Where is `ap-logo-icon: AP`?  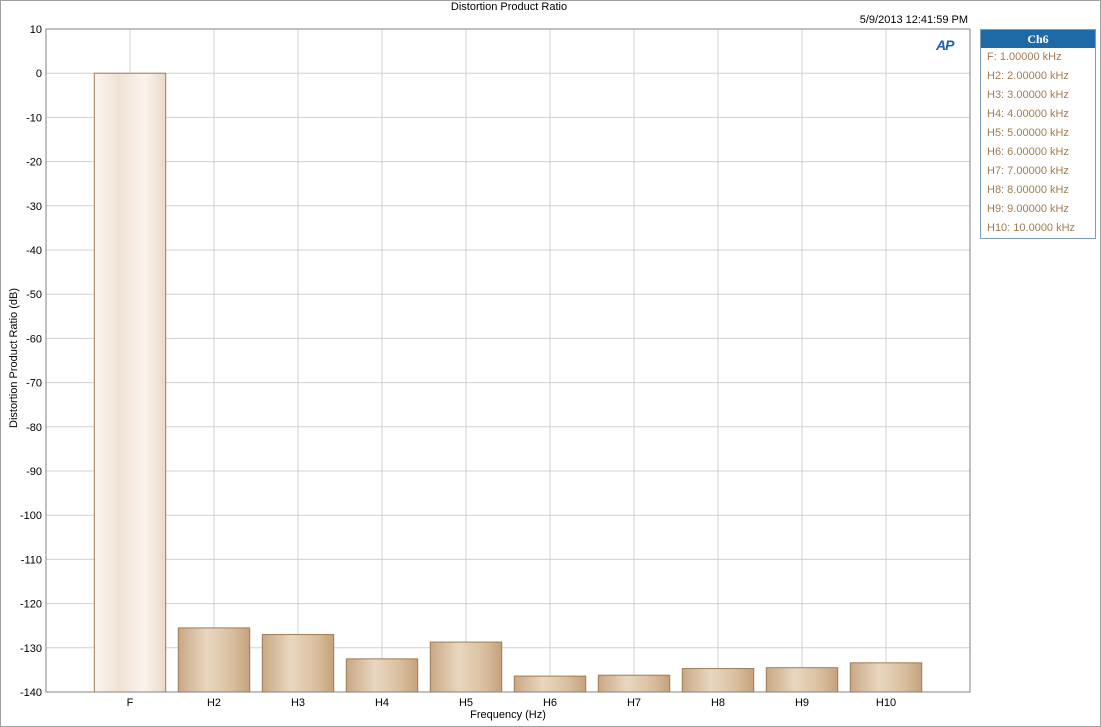 ap-logo-icon: AP is located at coordinates (945, 45).